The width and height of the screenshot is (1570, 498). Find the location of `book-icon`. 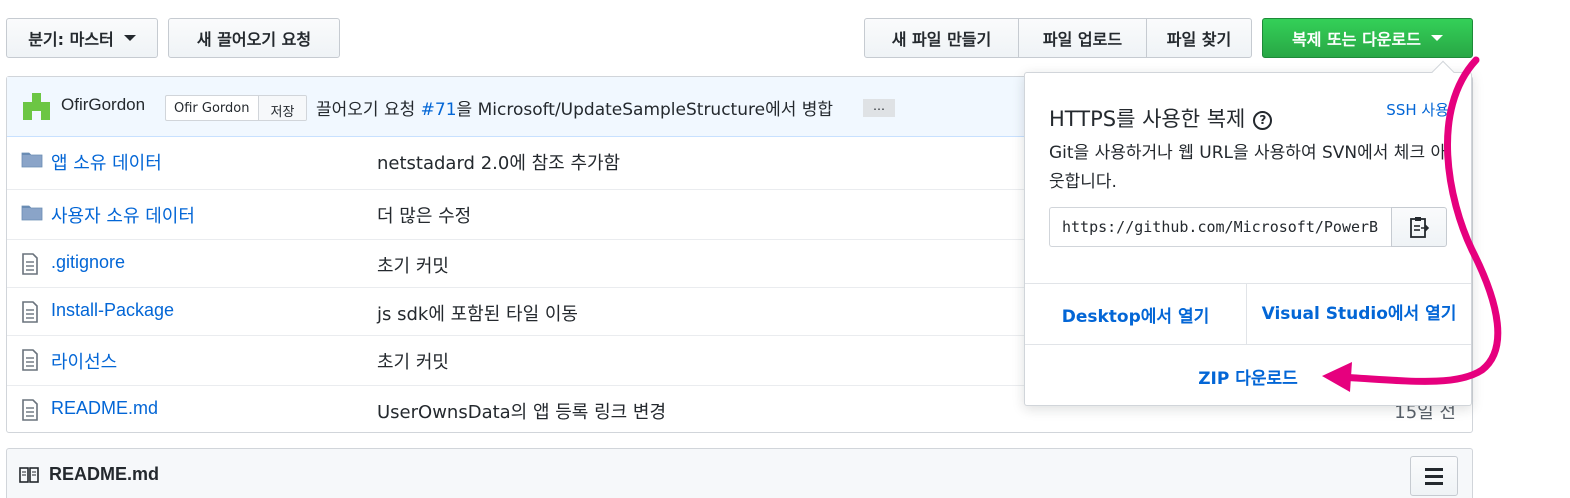

book-icon is located at coordinates (29, 477).